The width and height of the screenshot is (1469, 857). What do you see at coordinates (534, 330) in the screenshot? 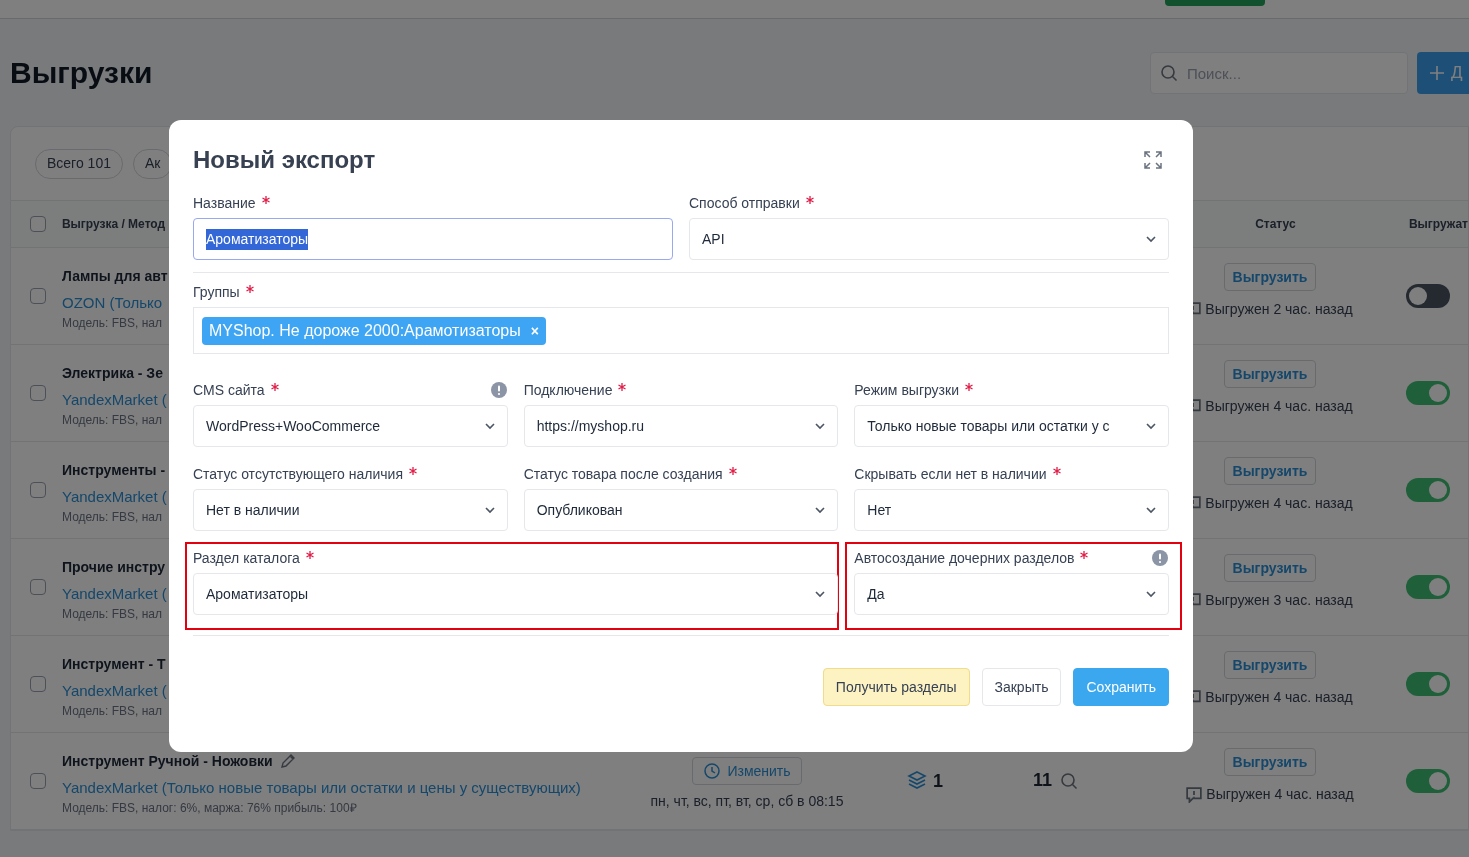
I see `remove-tag-button: ×` at bounding box center [534, 330].